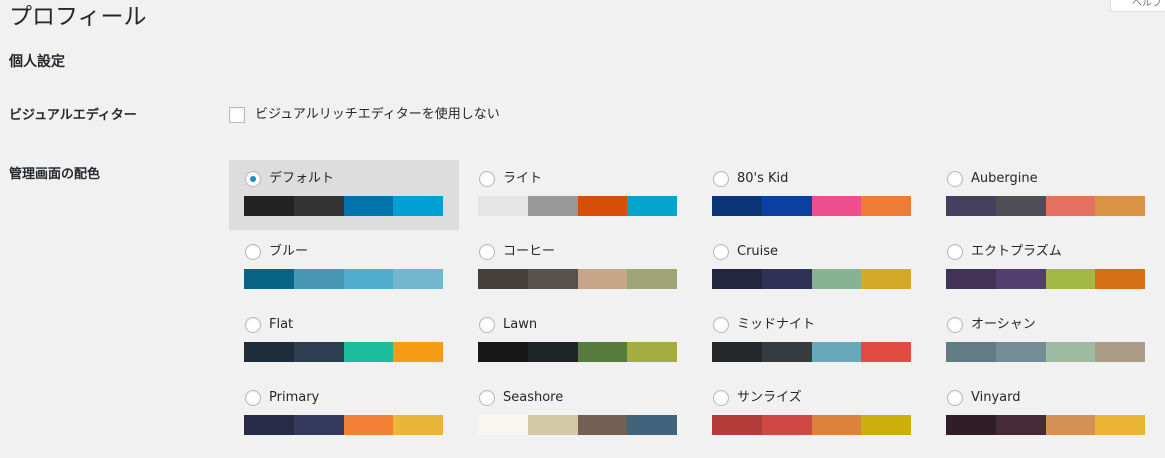 This screenshot has height=458, width=1165. I want to click on color-scheme-header: エクトプラズム, so click(1004, 252).